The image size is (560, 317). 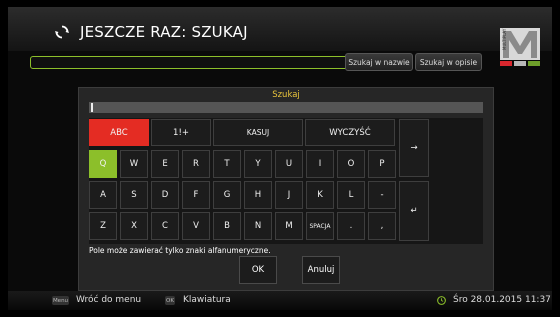 I want to click on key-r: R, so click(x=196, y=164).